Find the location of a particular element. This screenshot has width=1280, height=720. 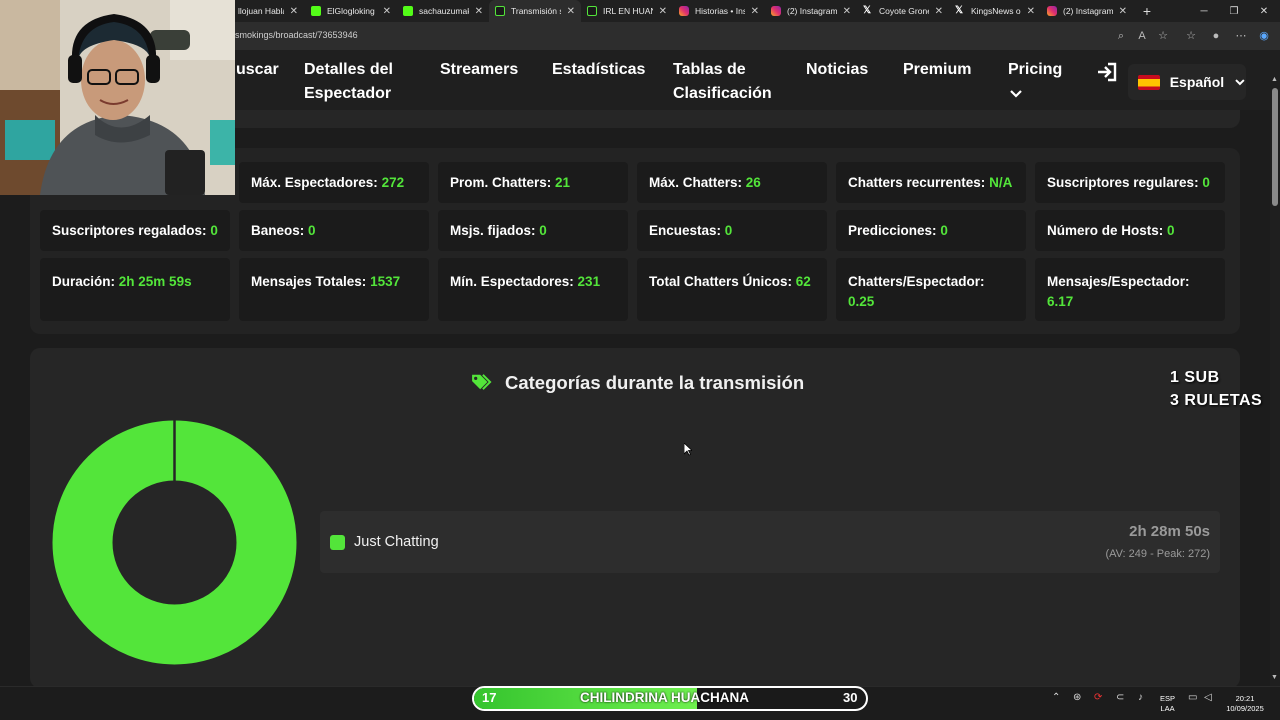

copilot-icon: ◉ is located at coordinates (1264, 36).